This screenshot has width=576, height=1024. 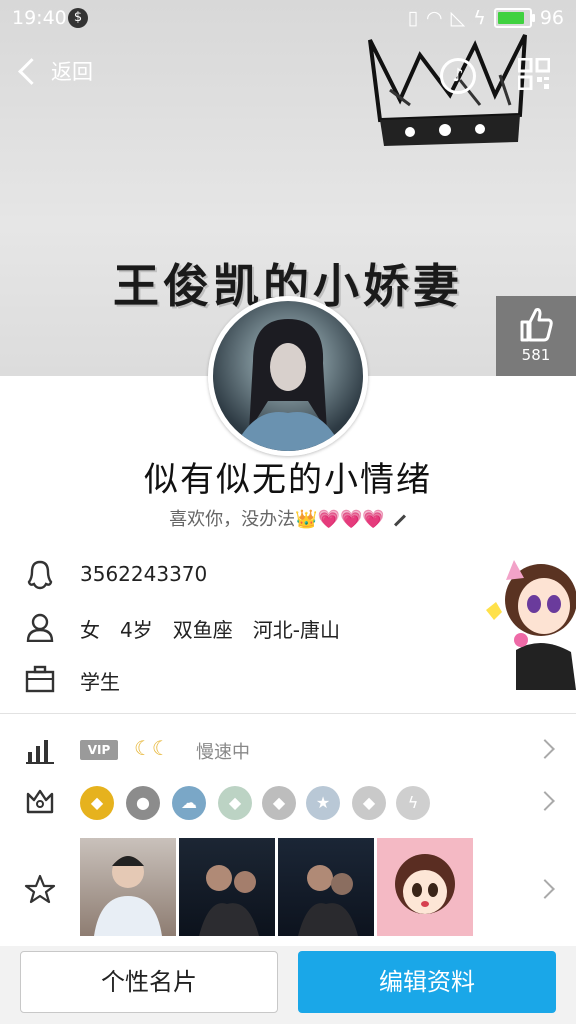 What do you see at coordinates (369, 803) in the screenshot?
I see `diamond-silver-icon: ◆` at bounding box center [369, 803].